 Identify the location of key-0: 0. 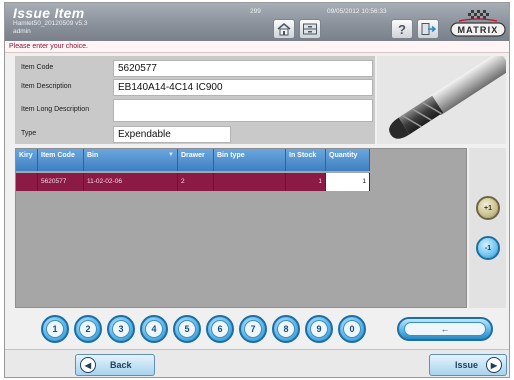
(352, 329).